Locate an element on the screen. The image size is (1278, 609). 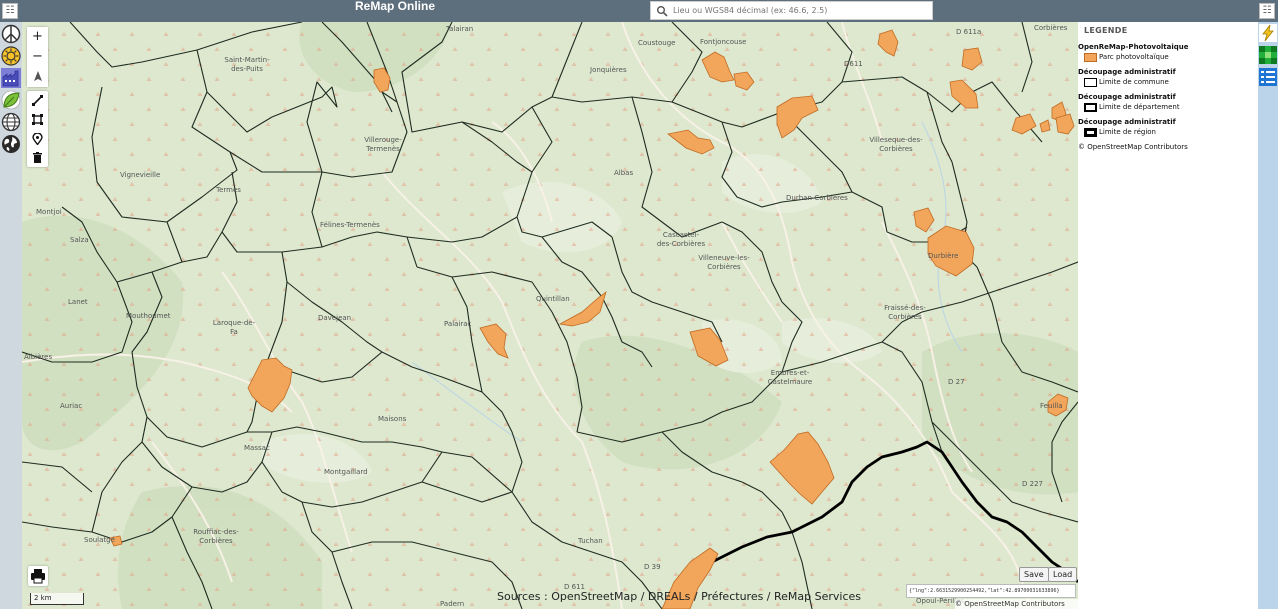
marker-tool-icon is located at coordinates (37, 139).